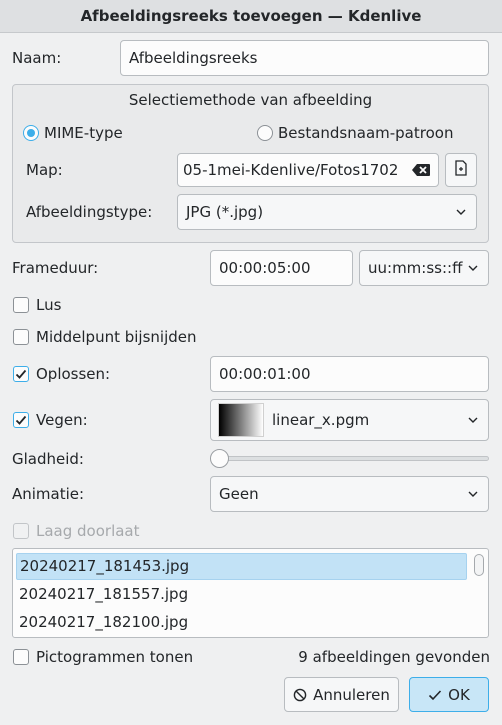 The width and height of the screenshot is (502, 725). Describe the element at coordinates (88, 531) in the screenshot. I see `alpha-label: Laag doorlaat` at that location.